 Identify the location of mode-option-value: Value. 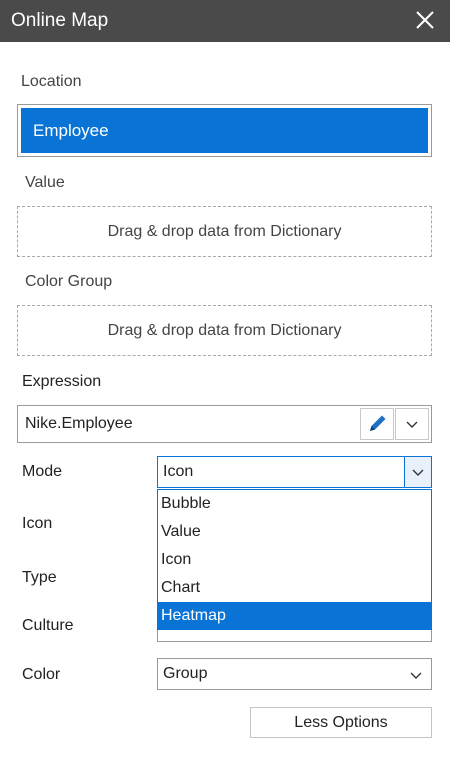
(294, 532).